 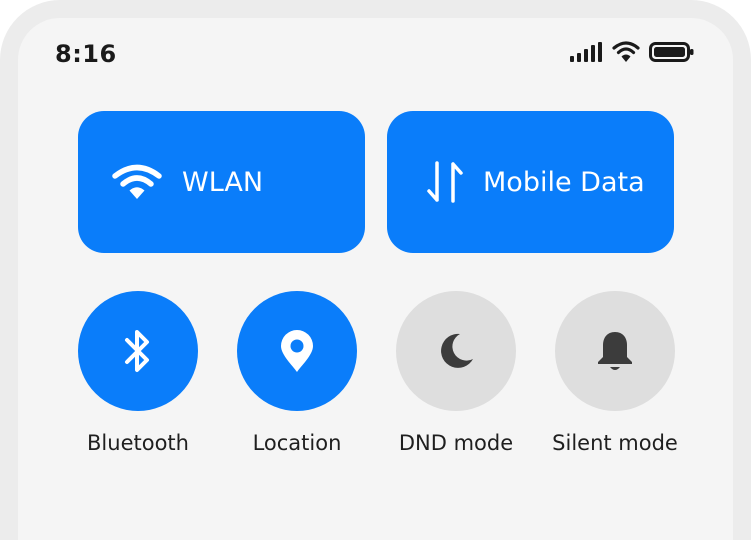 I want to click on signal-icon, so click(x=586, y=52).